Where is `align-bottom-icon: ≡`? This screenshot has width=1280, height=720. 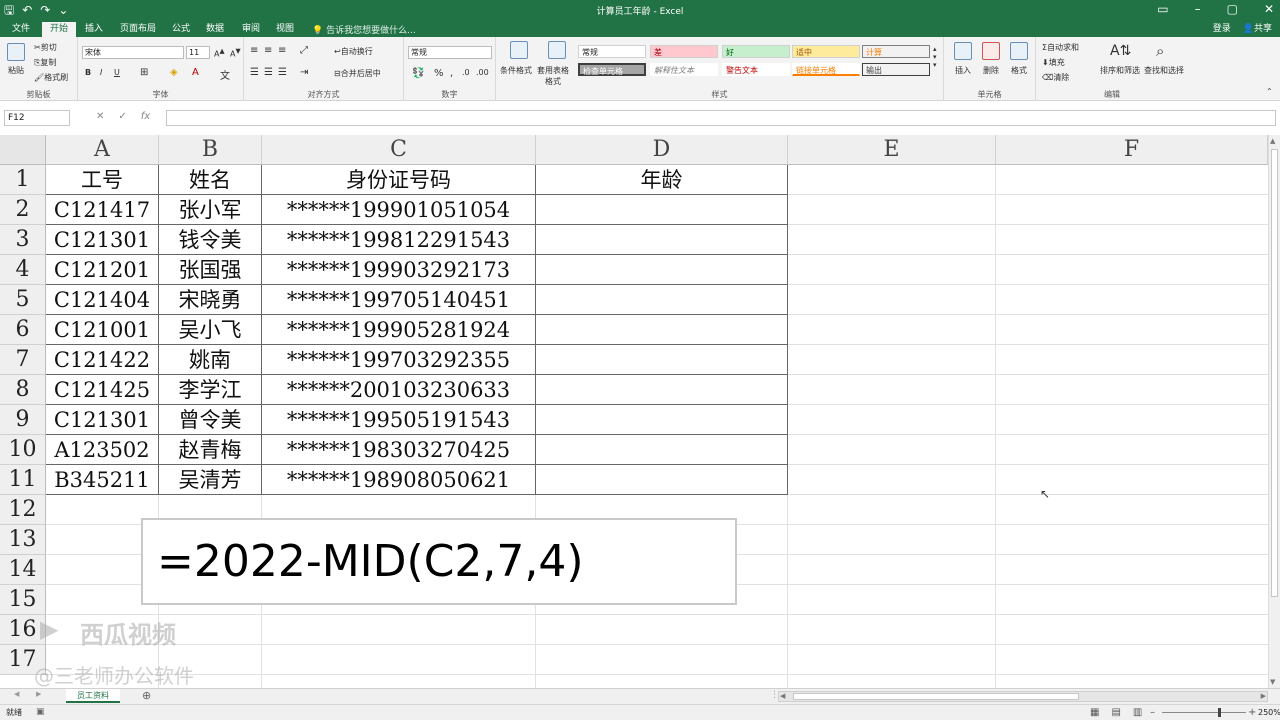 align-bottom-icon: ≡ is located at coordinates (282, 50).